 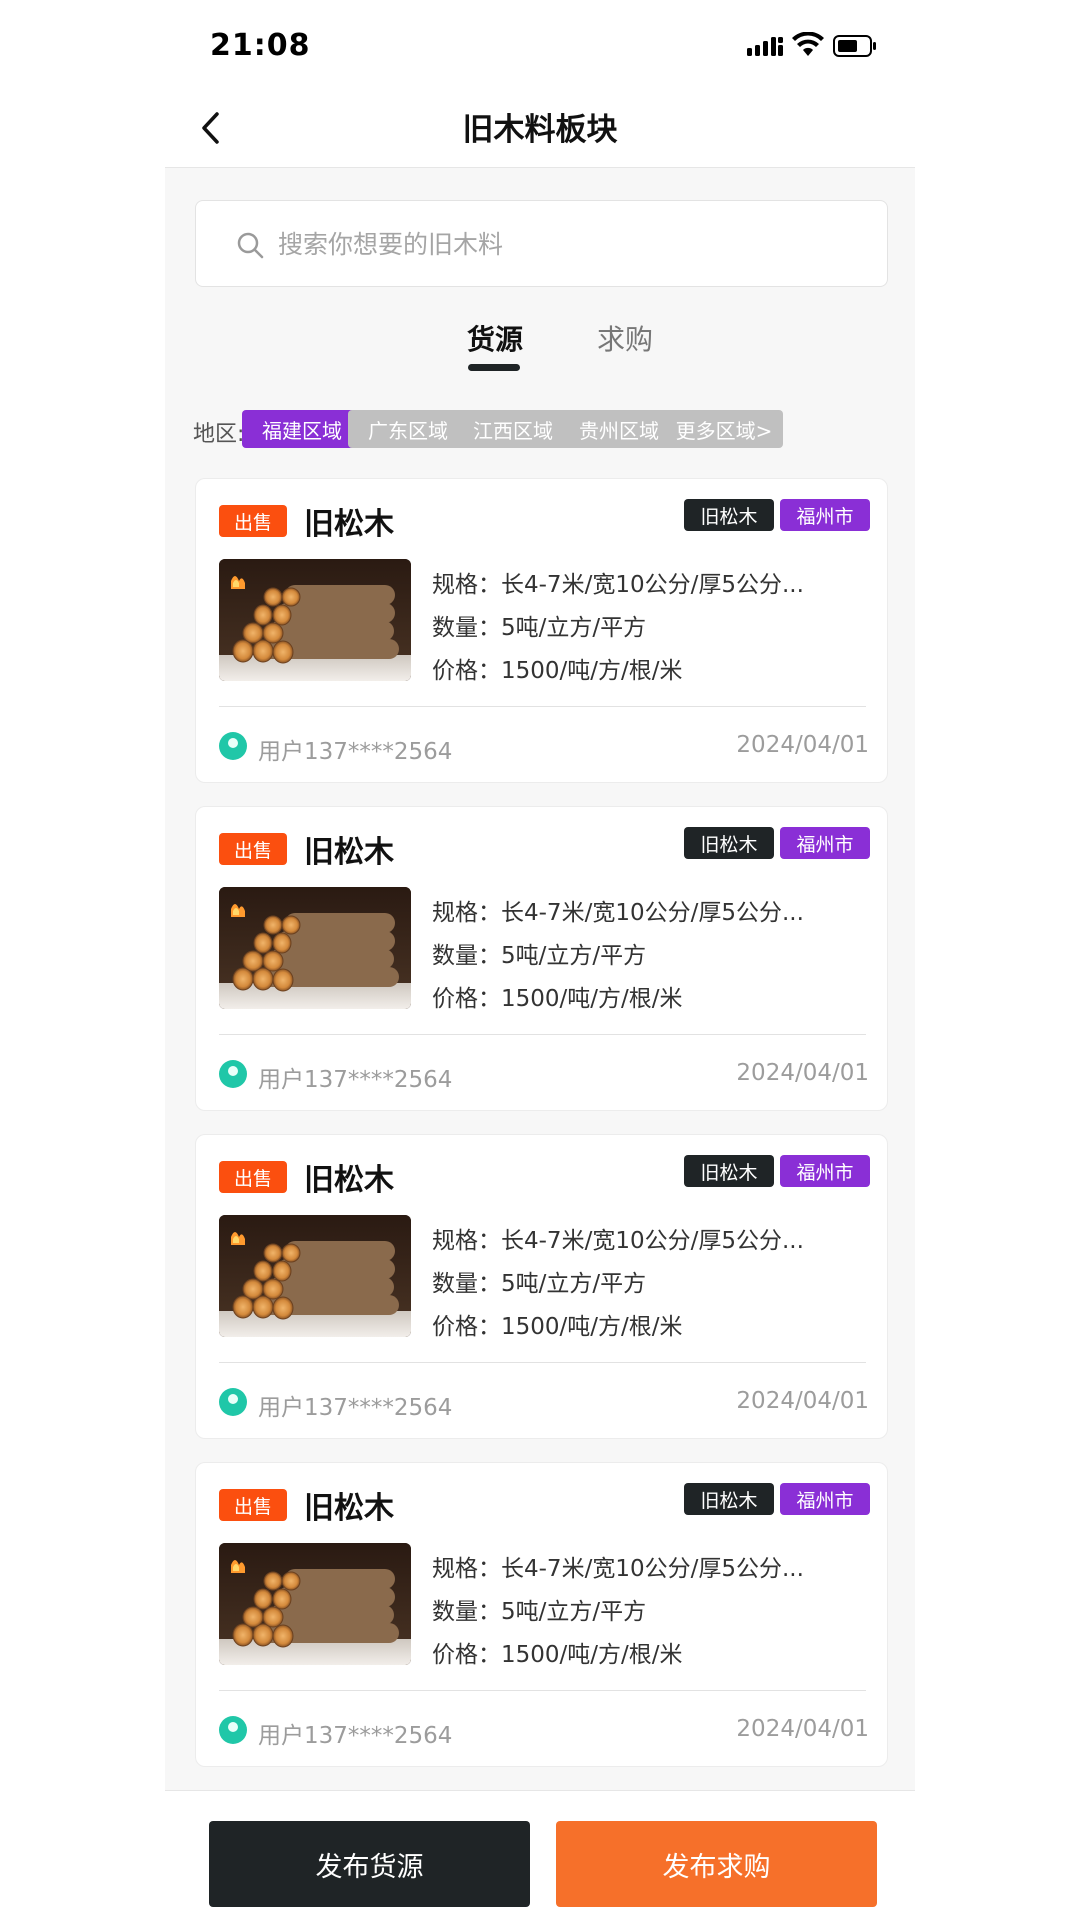 I want to click on wifi-icon, so click(x=808, y=44).